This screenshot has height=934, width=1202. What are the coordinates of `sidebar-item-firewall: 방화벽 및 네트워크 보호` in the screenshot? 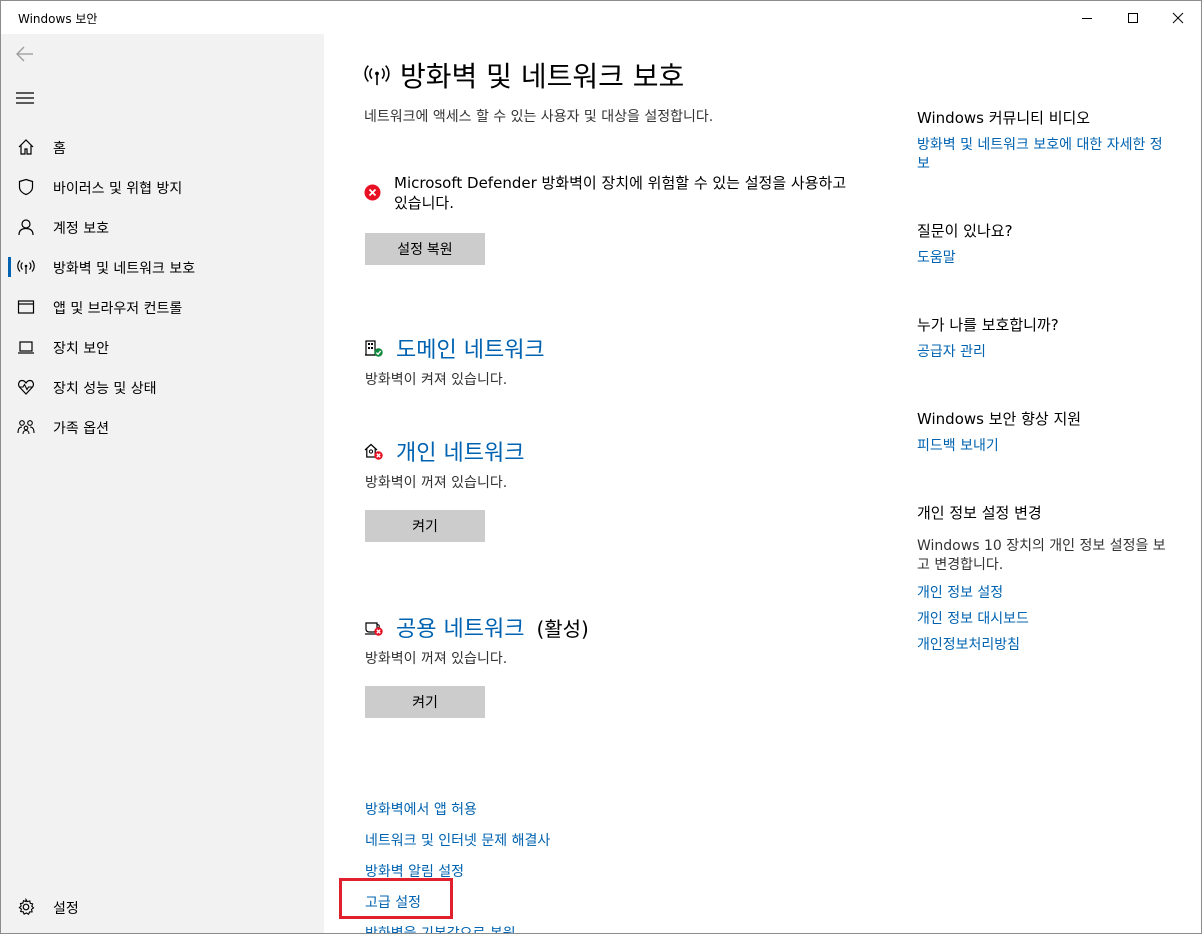 It's located at (162, 267).